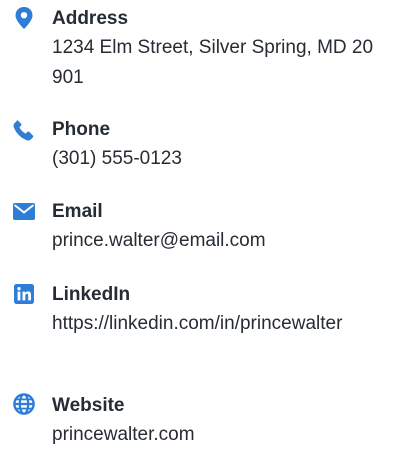 This screenshot has width=411, height=453. I want to click on phone-label: Phone, so click(81, 129).